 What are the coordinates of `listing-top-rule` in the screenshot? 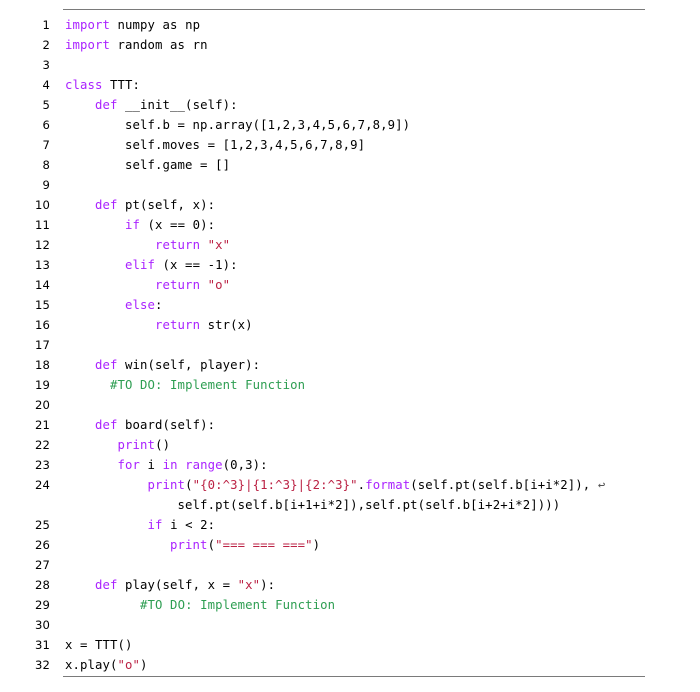 It's located at (354, 9).